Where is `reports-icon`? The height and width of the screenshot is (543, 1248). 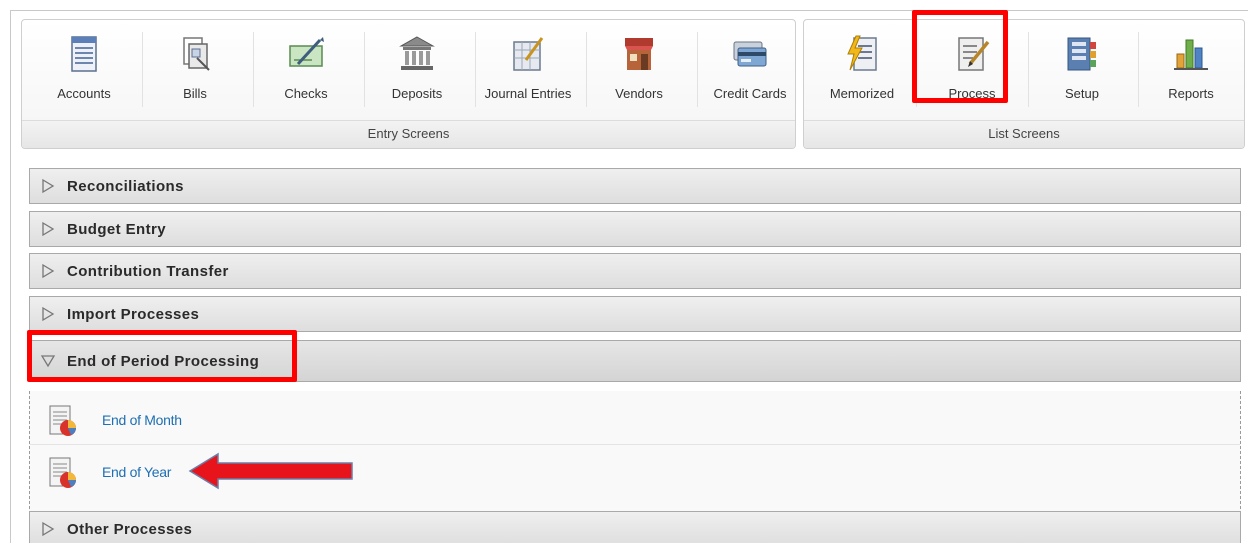 reports-icon is located at coordinates (1191, 54).